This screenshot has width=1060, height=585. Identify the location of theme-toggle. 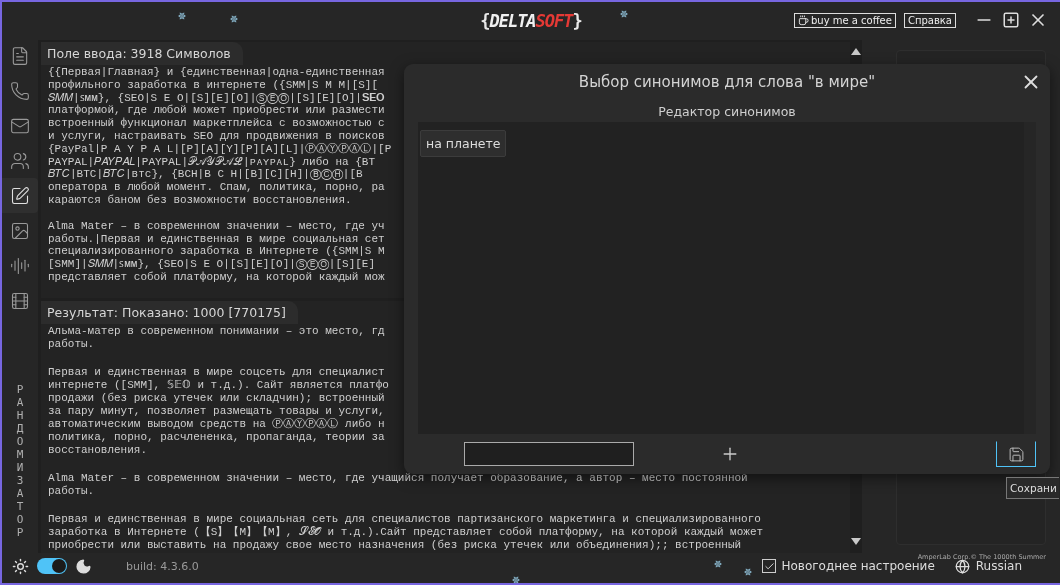
(52, 566).